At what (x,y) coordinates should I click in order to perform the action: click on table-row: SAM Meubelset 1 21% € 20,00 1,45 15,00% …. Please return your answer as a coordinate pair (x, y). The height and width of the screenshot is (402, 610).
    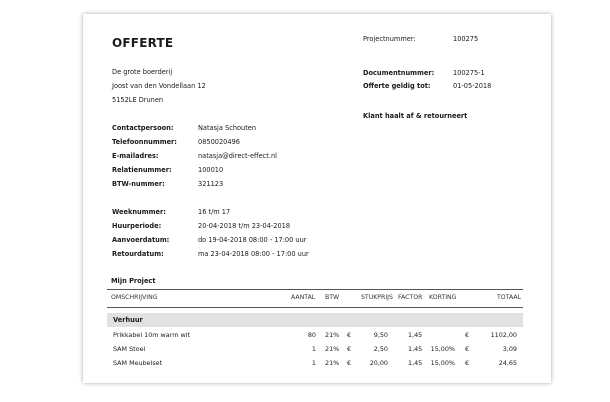
    Looking at the image, I should click on (315, 363).